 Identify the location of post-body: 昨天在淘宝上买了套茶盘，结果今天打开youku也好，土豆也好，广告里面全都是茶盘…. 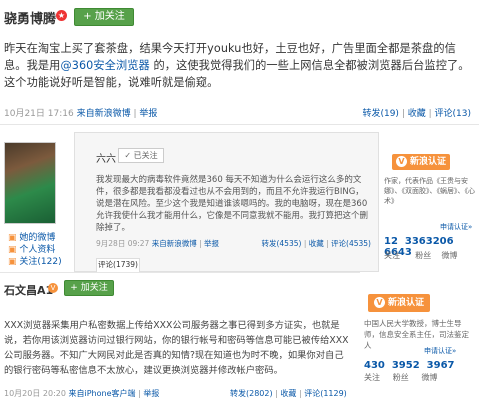
(237, 65).